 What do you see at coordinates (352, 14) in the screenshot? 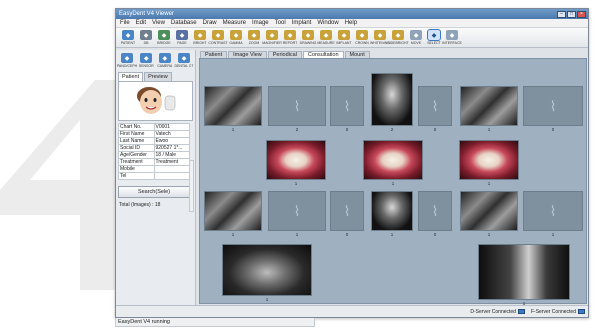
I see `title-bar: EasyDent V4 Viewer – □ ×` at bounding box center [352, 14].